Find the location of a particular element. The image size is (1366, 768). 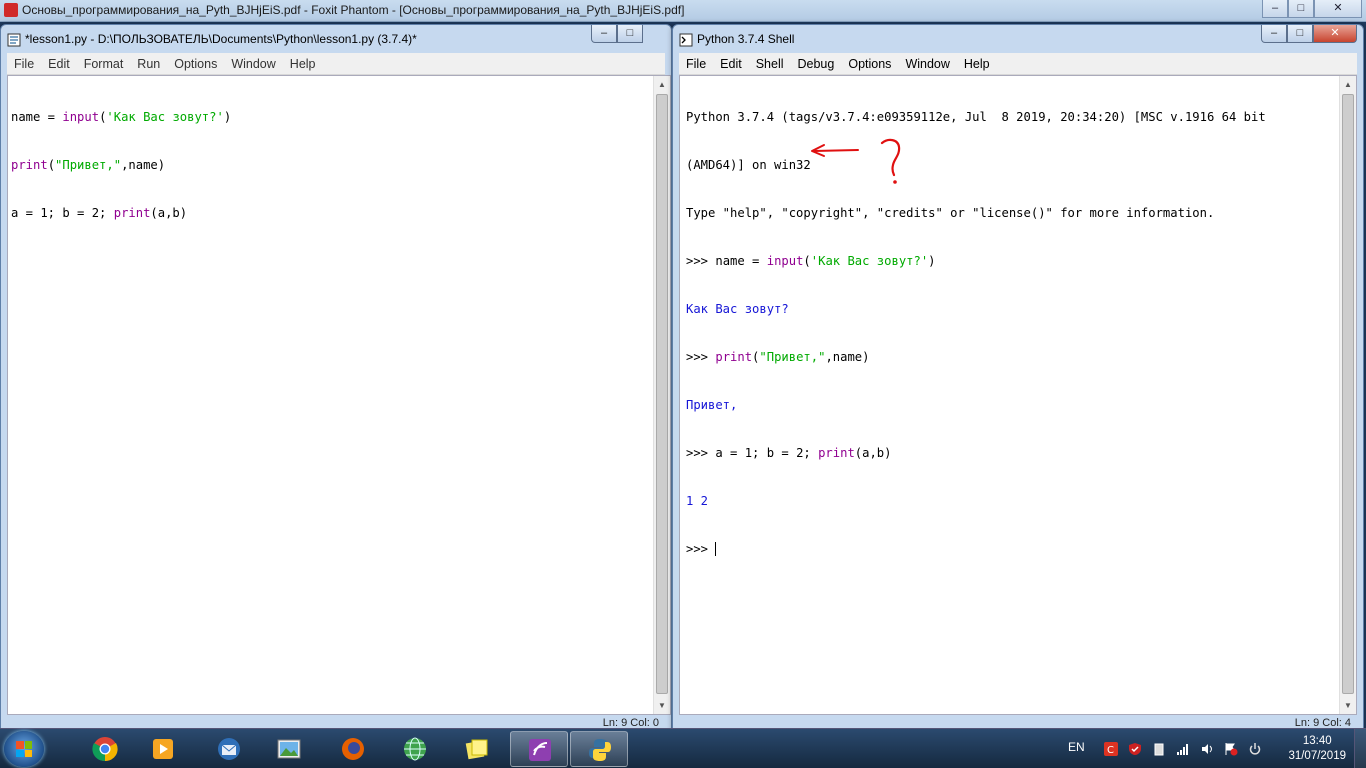

code-line: name = input('Как Вас зовут?') is located at coordinates (121, 117).